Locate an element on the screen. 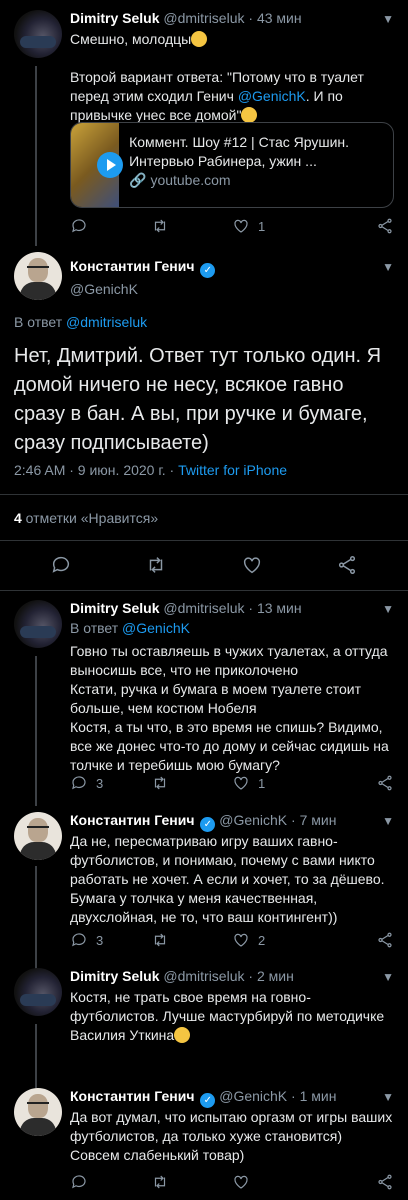 Image resolution: width=408 pixels, height=1200 pixels. card-thumbnail is located at coordinates (97, 165).